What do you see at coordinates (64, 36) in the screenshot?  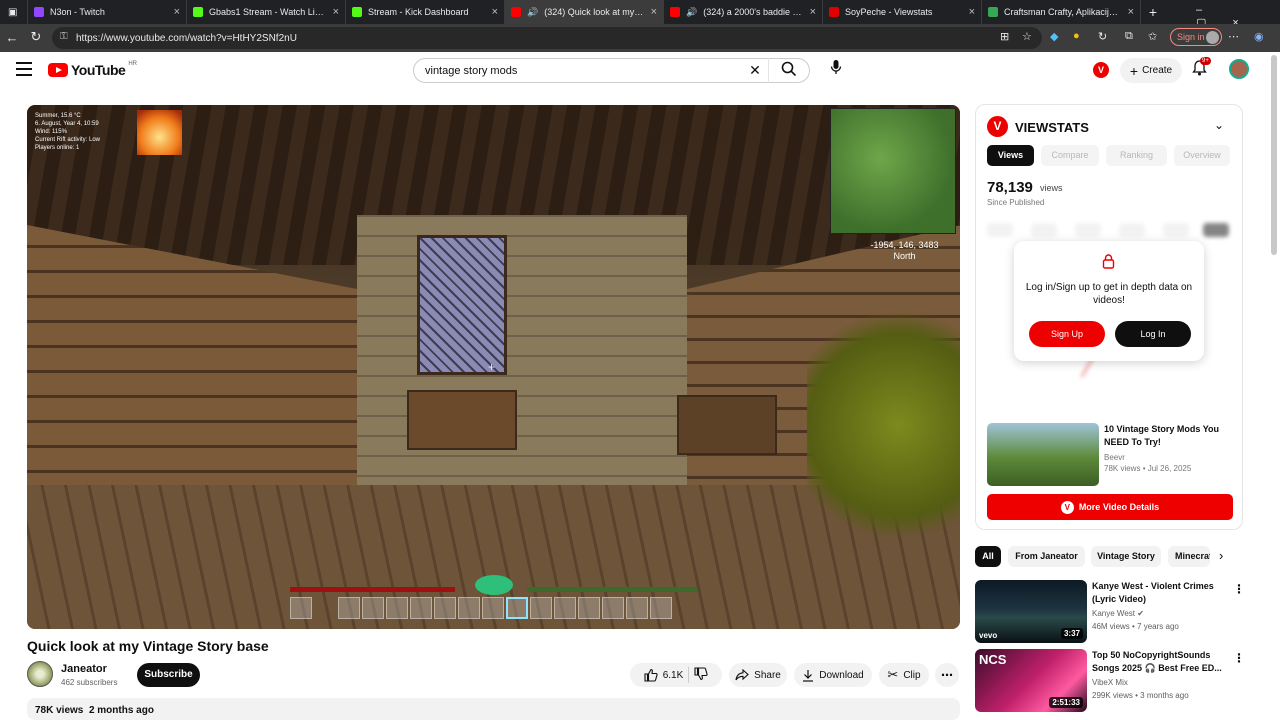 I see `site-info-icon: ⚿` at bounding box center [64, 36].